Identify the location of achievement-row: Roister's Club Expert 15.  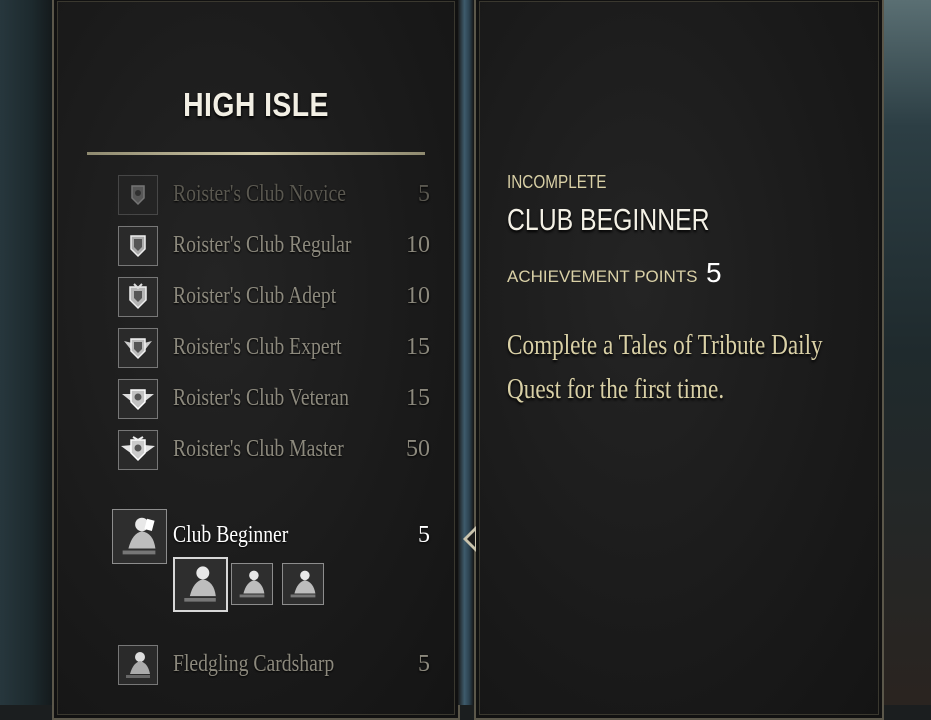
(274, 349).